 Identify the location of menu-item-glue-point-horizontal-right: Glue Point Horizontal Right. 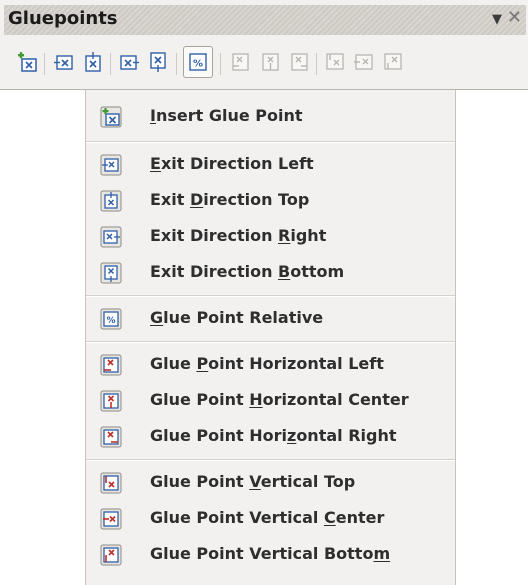
(270, 436).